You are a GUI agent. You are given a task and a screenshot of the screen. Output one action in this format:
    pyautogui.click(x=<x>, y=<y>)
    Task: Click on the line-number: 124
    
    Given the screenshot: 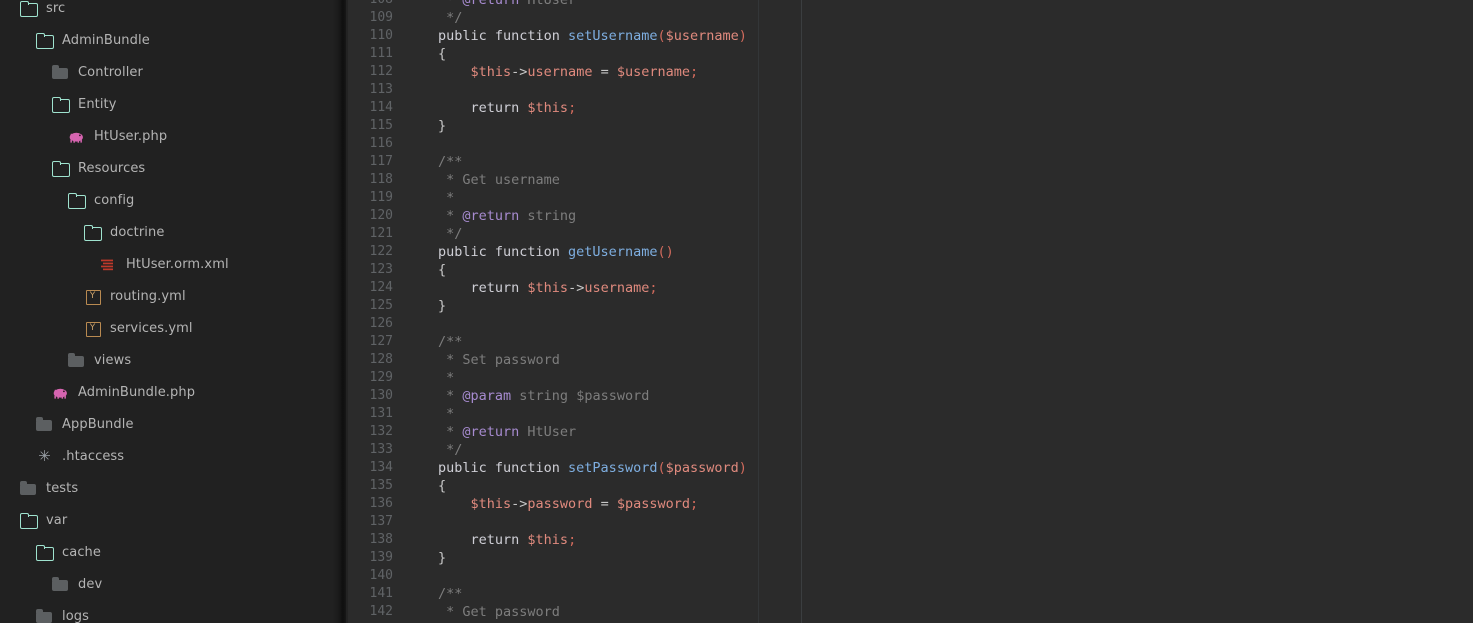 What is the action you would take?
    pyautogui.click(x=372, y=288)
    